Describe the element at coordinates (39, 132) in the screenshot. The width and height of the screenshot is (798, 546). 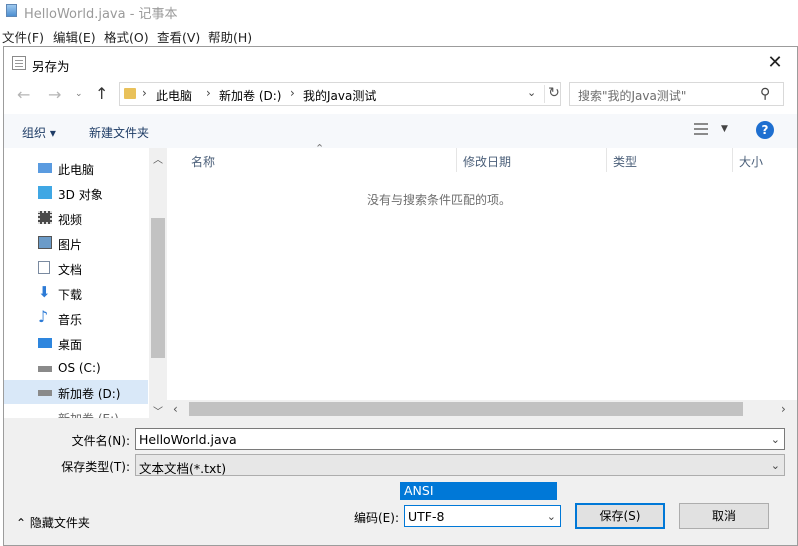
I see `organize-button: 组织 ▾` at that location.